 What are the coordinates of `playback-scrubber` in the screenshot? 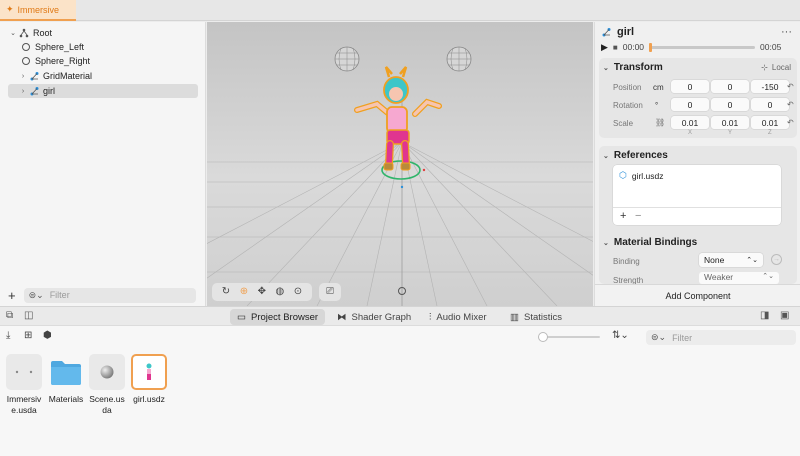 It's located at (702, 47).